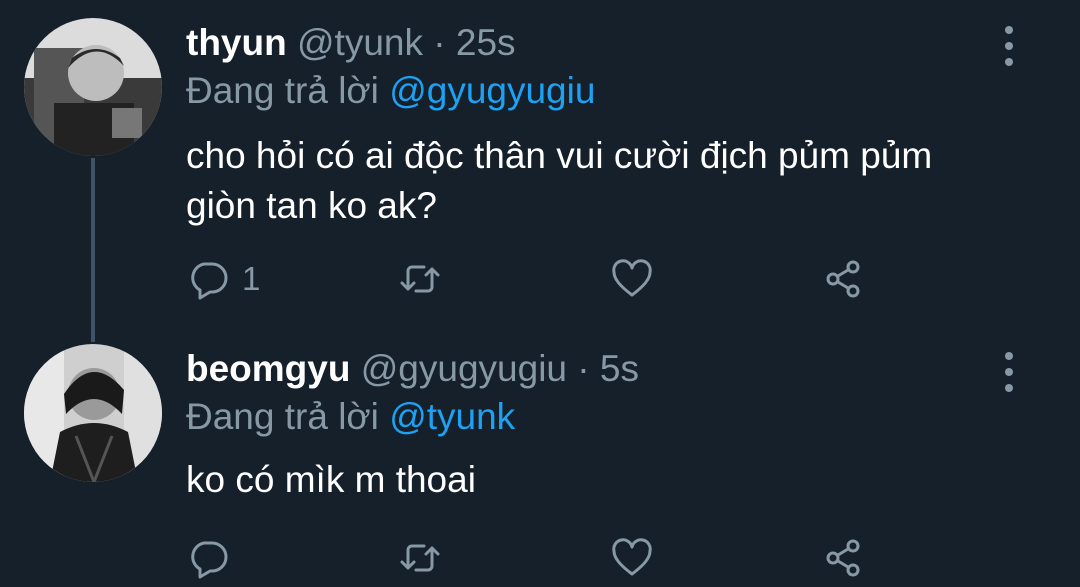  What do you see at coordinates (486, 42) in the screenshot?
I see `timestamp: 25s` at bounding box center [486, 42].